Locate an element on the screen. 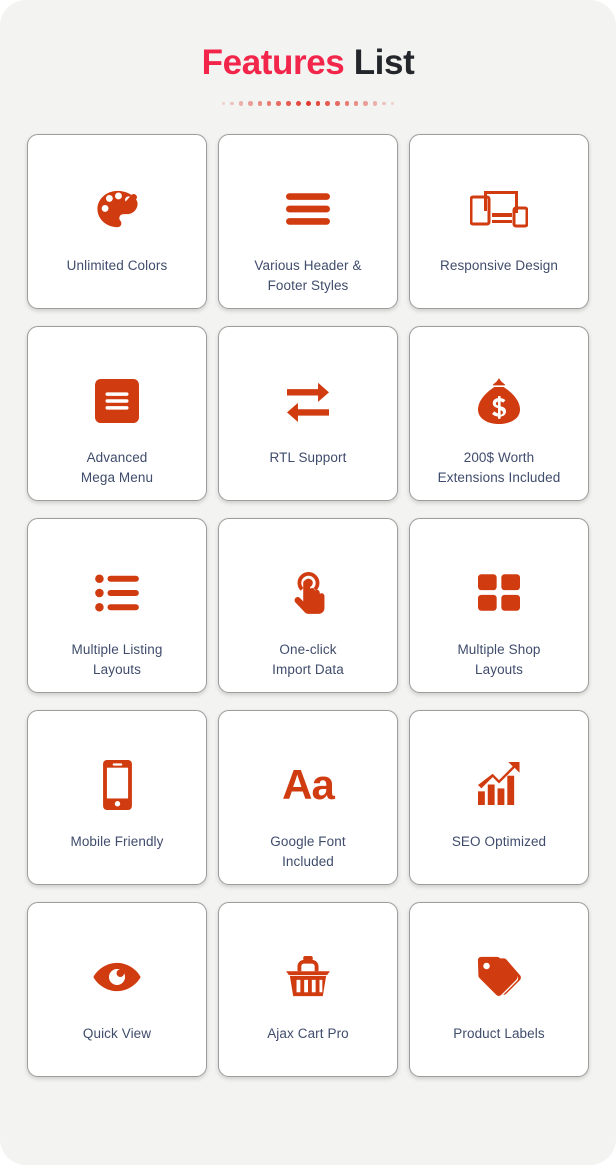 Image resolution: width=616 pixels, height=1165 pixels. bars-icon is located at coordinates (308, 209).